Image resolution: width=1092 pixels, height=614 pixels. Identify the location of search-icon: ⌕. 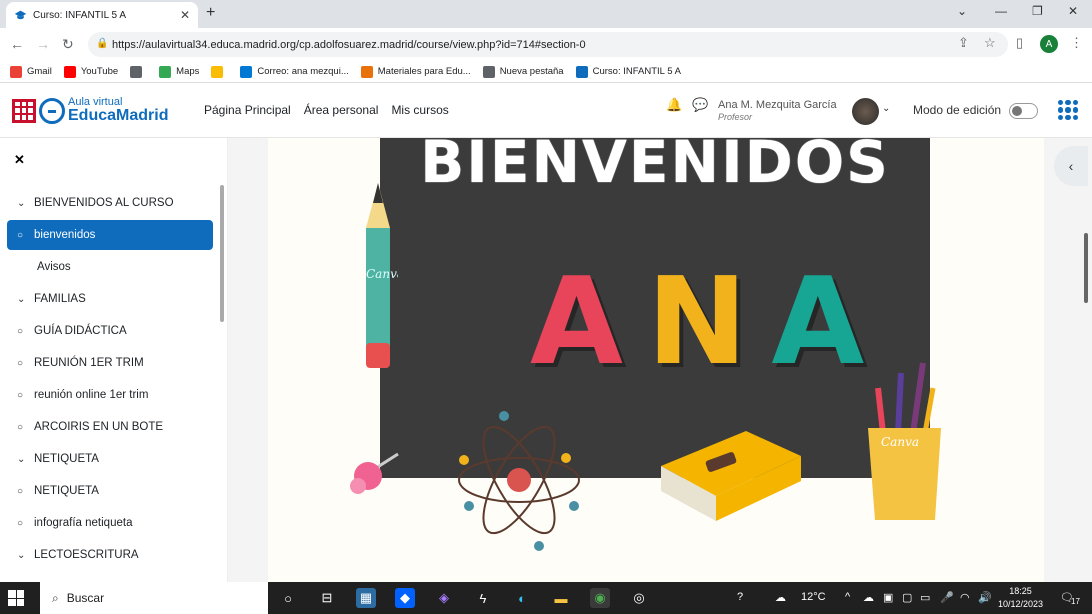
(55, 597).